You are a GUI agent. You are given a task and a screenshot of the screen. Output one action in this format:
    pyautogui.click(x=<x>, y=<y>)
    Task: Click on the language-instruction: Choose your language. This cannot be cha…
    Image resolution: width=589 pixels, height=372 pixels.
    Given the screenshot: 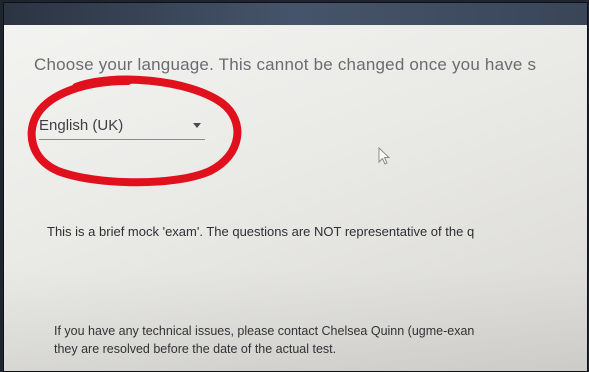 What is the action you would take?
    pyautogui.click(x=285, y=64)
    